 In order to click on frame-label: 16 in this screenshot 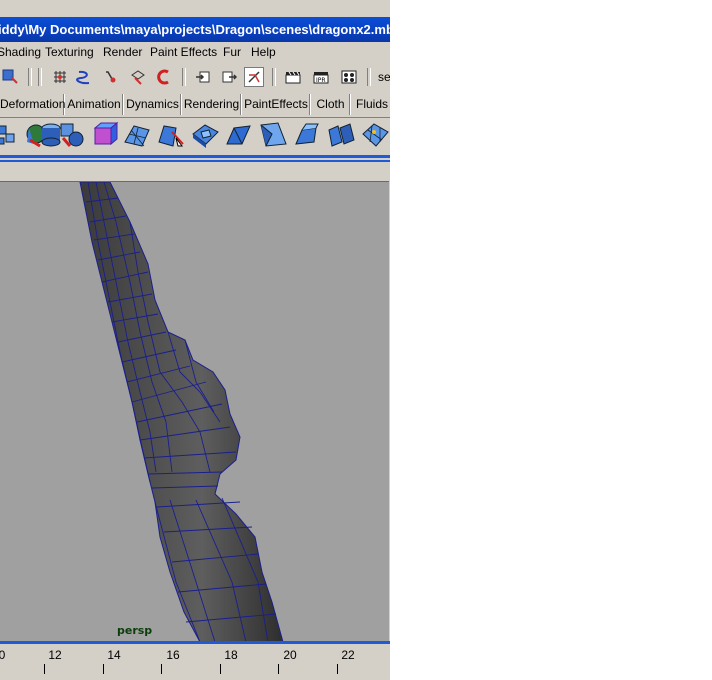, I will do `click(173, 655)`.